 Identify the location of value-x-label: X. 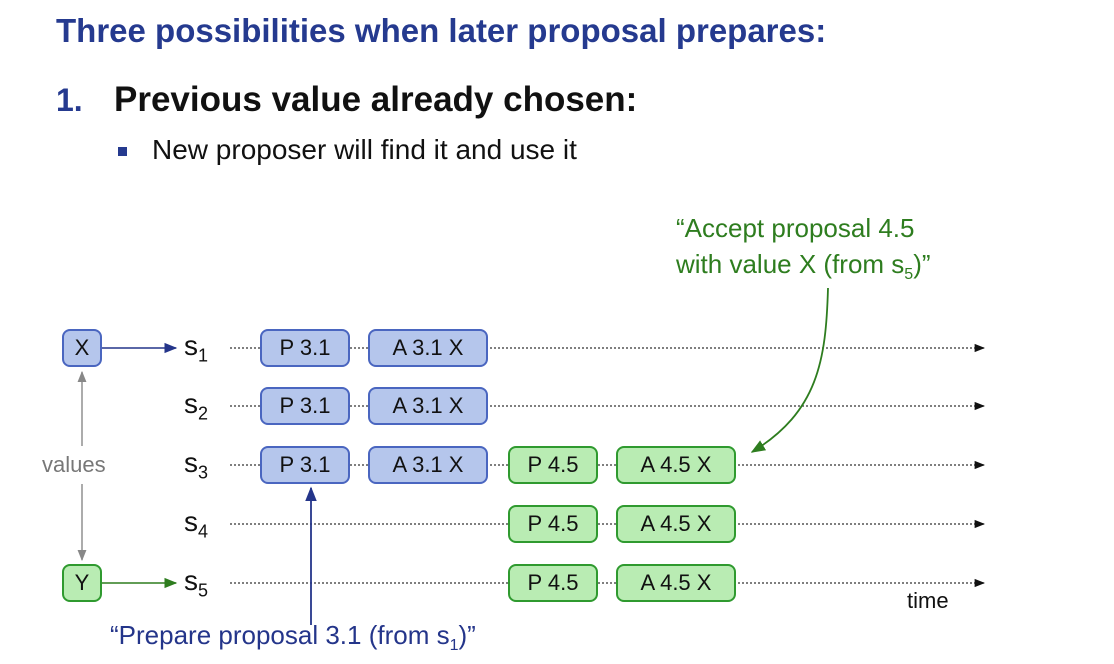
(82, 347).